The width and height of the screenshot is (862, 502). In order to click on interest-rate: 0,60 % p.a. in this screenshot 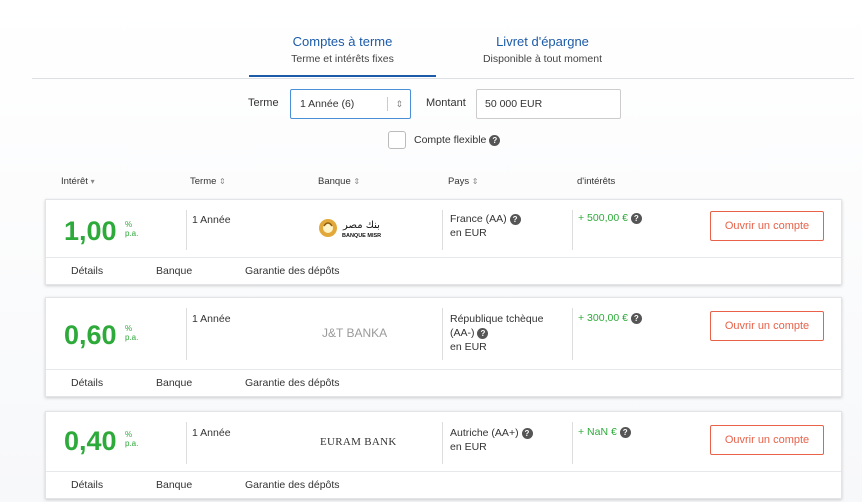, I will do `click(101, 335)`.